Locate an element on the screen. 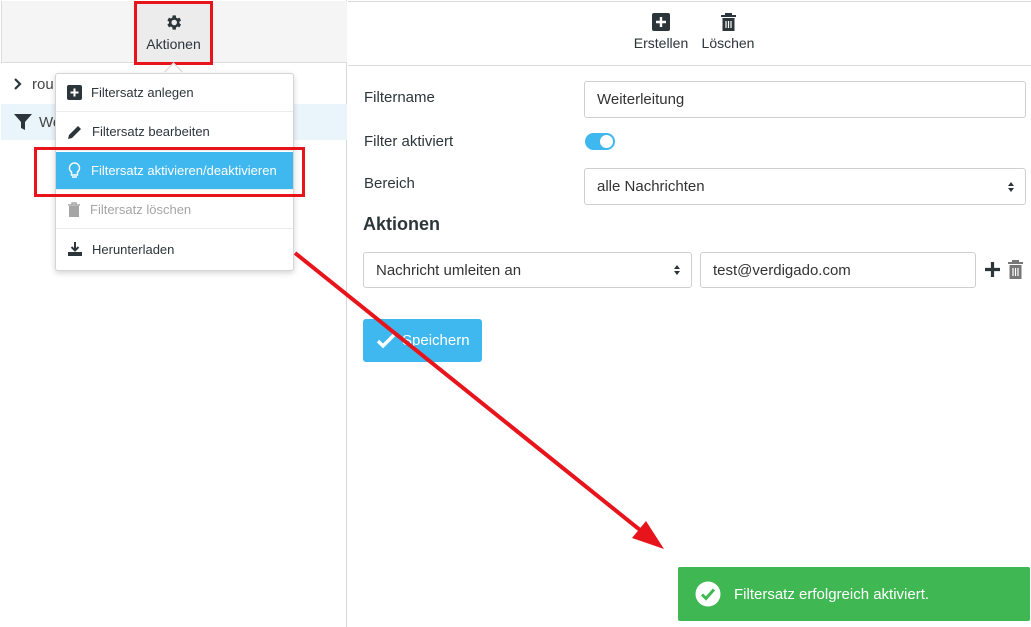  actions-menu-label: Aktionen is located at coordinates (173, 44).